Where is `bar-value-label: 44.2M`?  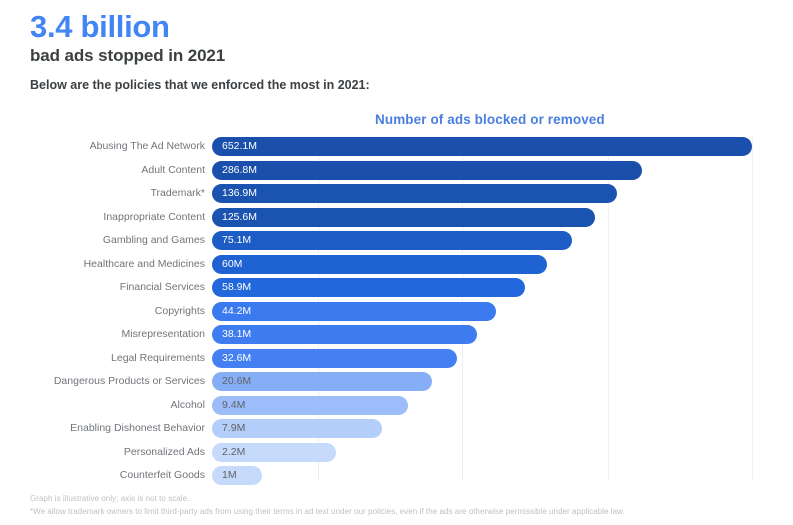 bar-value-label: 44.2M is located at coordinates (237, 310).